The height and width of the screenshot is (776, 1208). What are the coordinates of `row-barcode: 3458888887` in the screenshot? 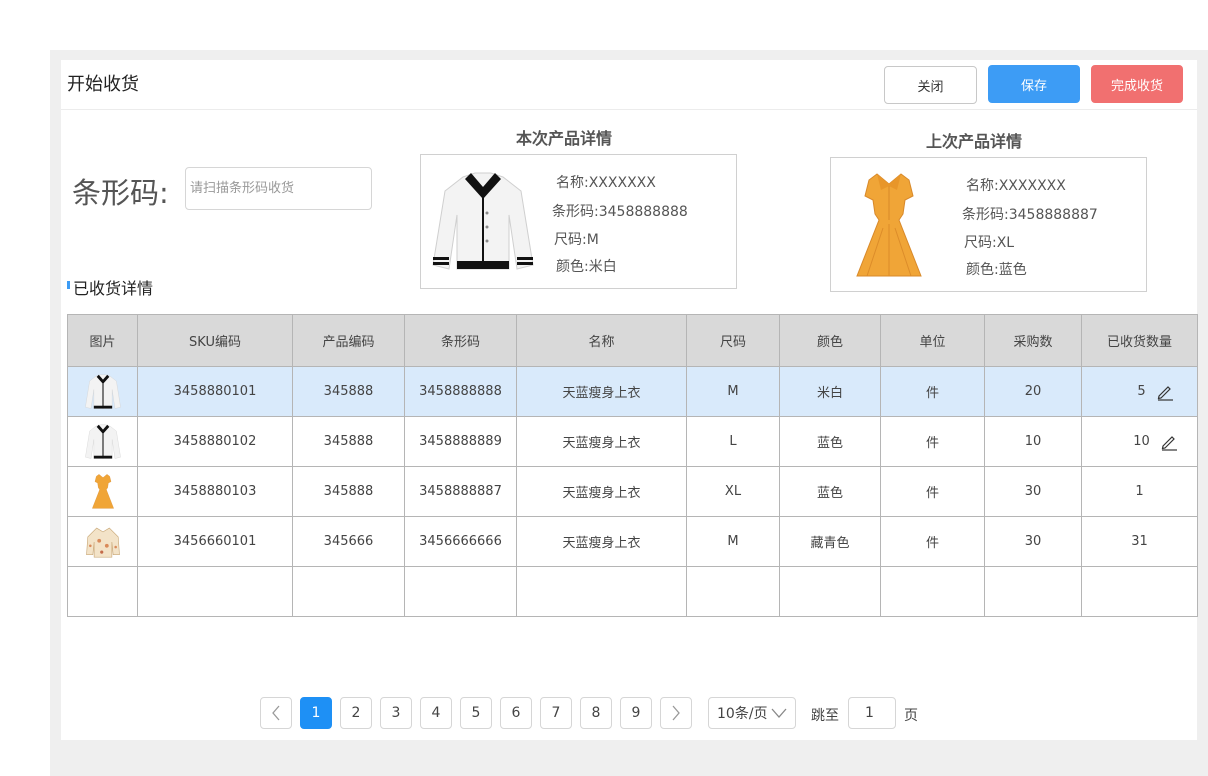 It's located at (460, 491).